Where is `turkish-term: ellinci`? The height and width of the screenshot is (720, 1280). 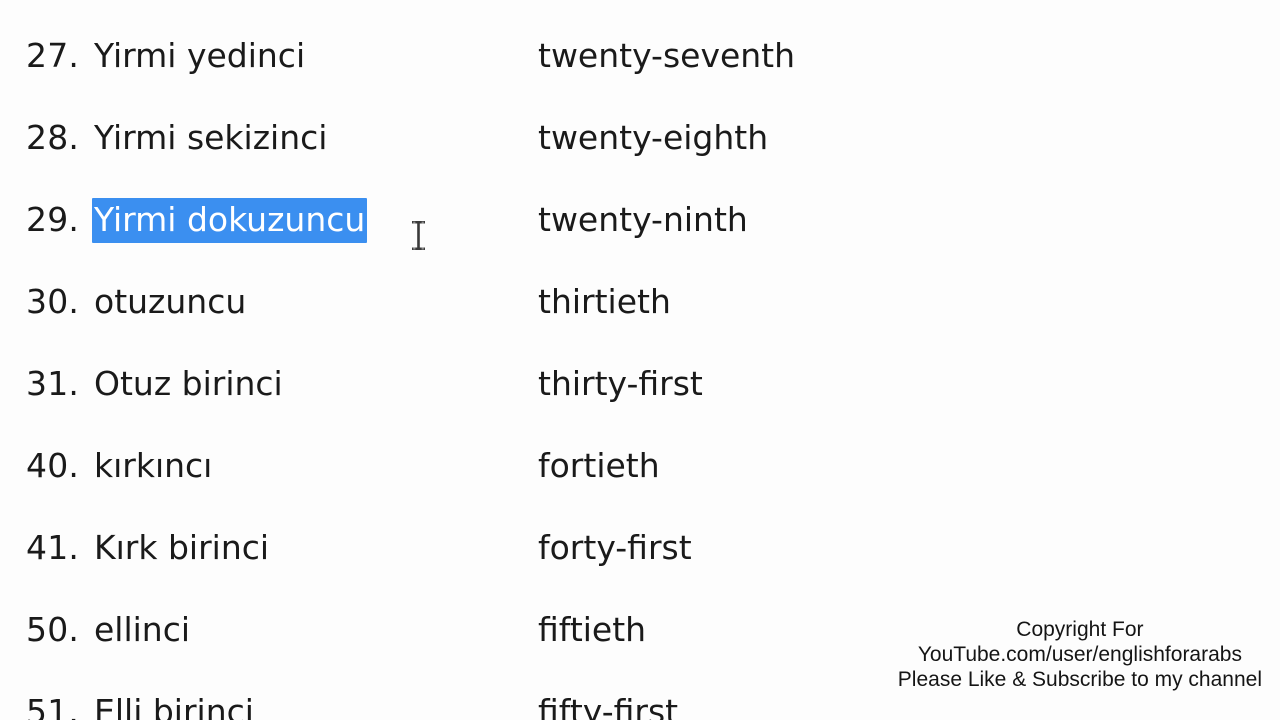 turkish-term: ellinci is located at coordinates (142, 630).